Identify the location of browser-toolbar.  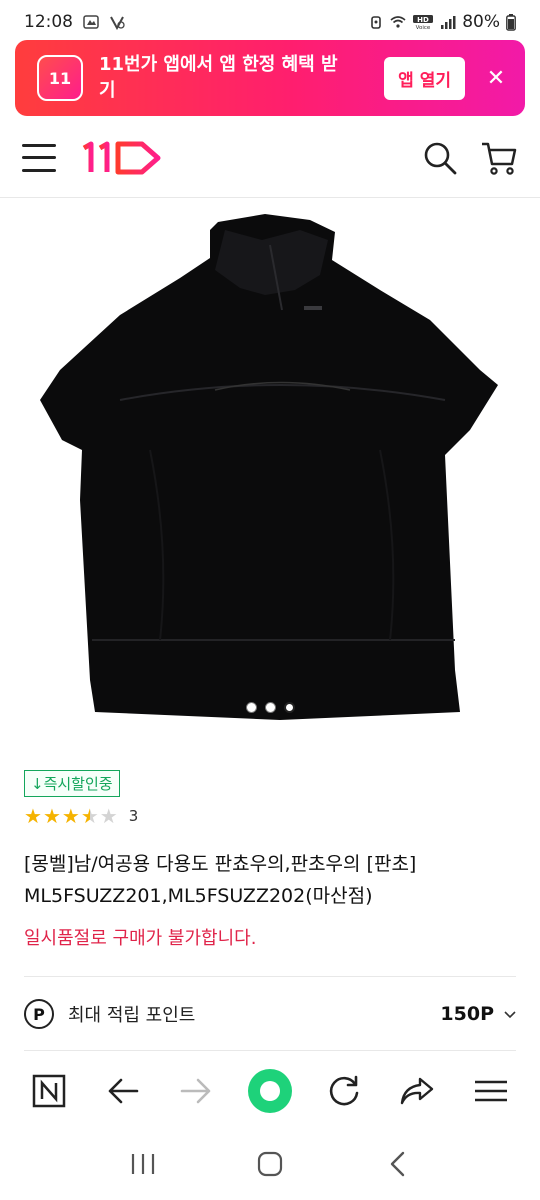
(270, 1091).